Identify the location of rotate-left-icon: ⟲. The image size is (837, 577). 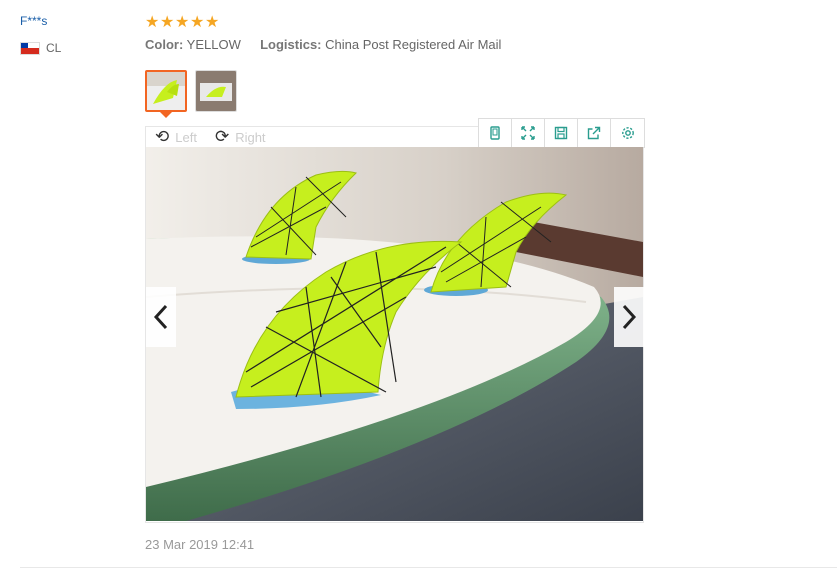
(162, 137).